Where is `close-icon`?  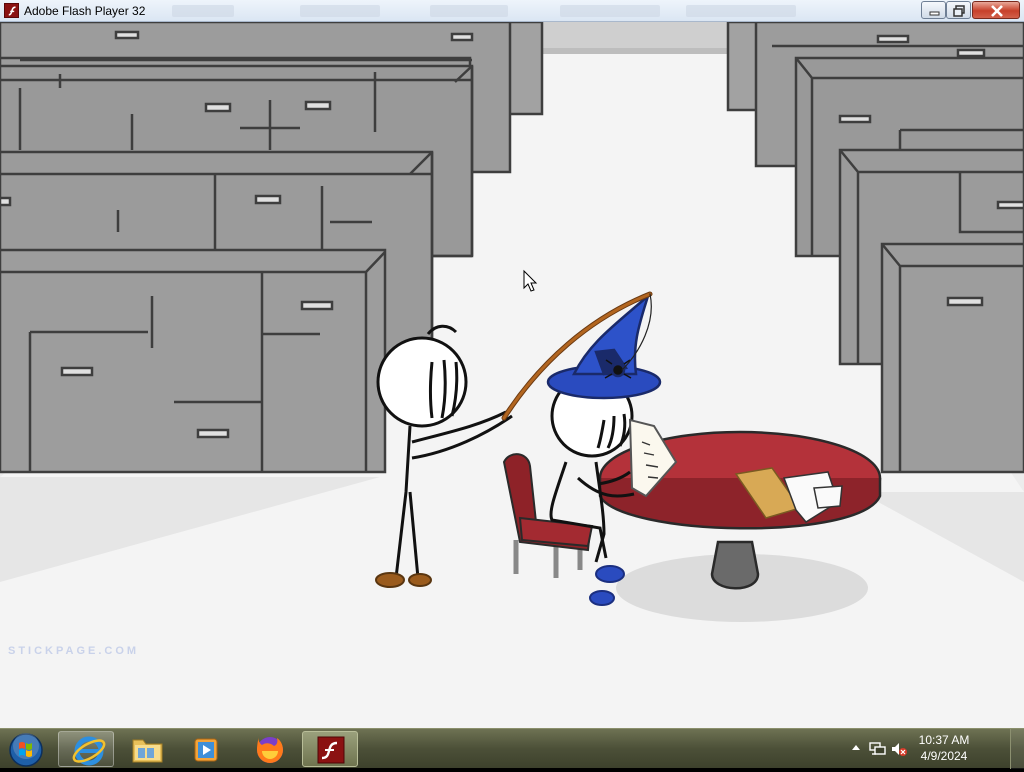
close-icon is located at coordinates (997, 11).